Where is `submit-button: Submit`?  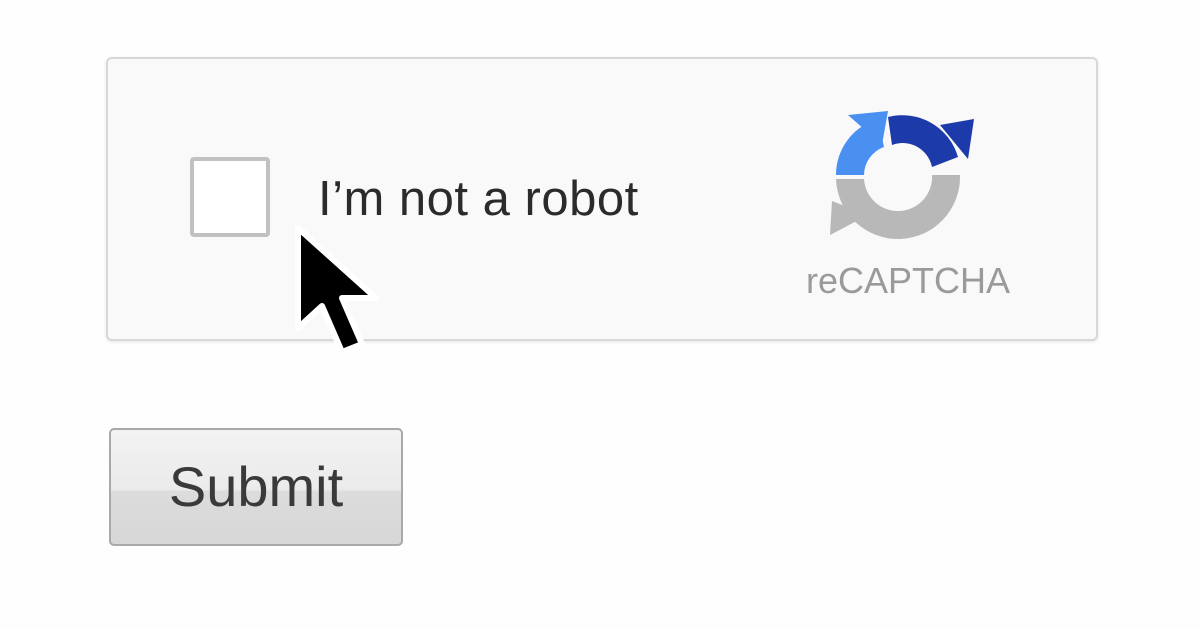
submit-button: Submit is located at coordinates (256, 487).